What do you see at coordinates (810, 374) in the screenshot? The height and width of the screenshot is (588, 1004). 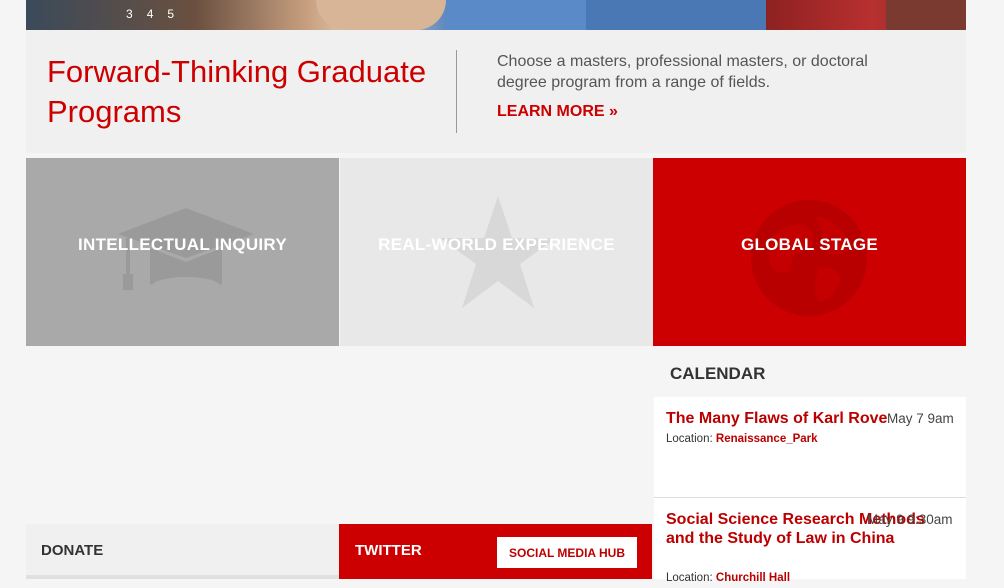 I see `calendar-header: CALENDAR` at bounding box center [810, 374].